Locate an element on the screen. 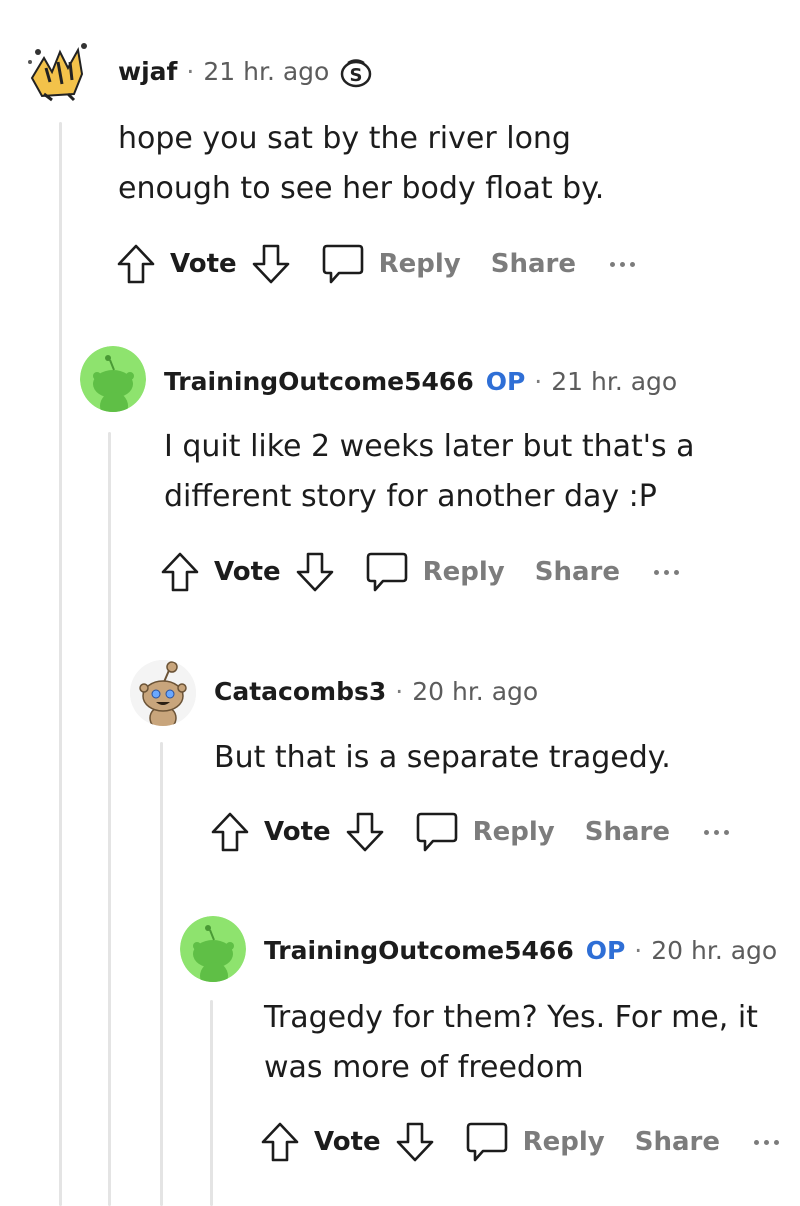 This screenshot has width=800, height=1206. snoo-s-badge-icon: S is located at coordinates (356, 72).